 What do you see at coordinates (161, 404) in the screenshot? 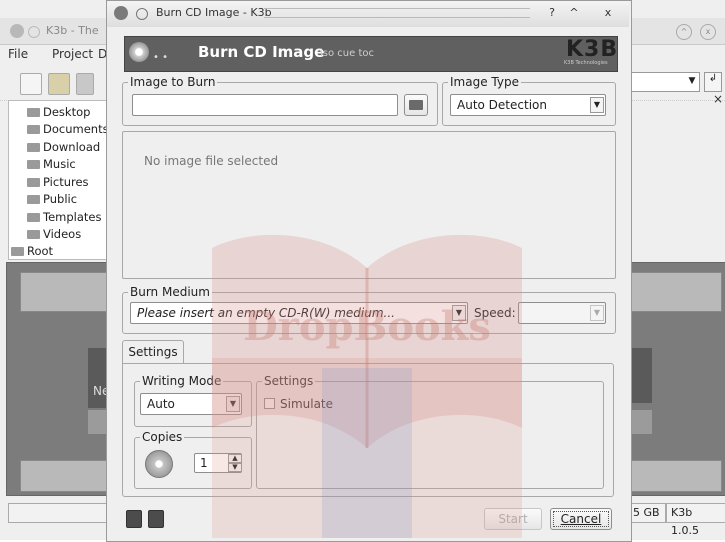
I see `writing-mode-value: Auto` at bounding box center [161, 404].